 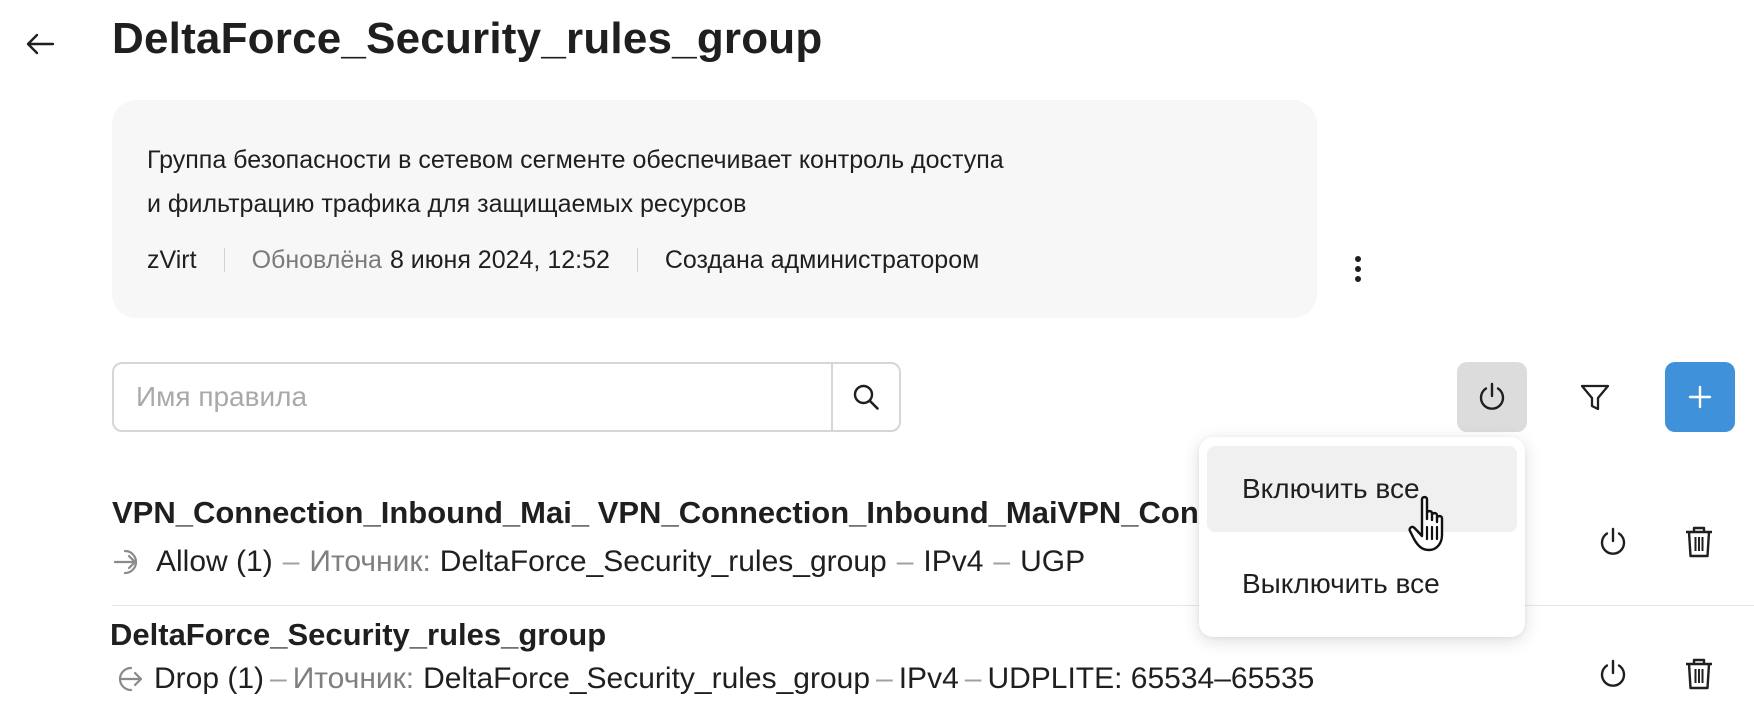 I want to click on plus-icon, so click(x=1700, y=397).